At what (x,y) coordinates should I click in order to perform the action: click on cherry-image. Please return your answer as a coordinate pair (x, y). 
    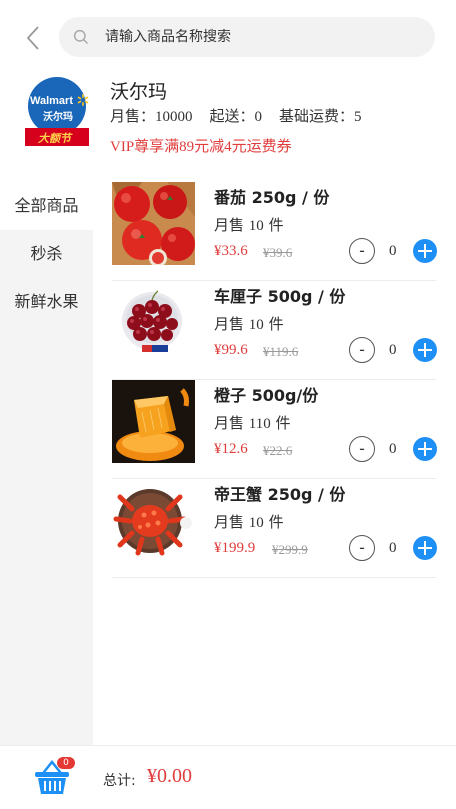
    Looking at the image, I should click on (153, 322).